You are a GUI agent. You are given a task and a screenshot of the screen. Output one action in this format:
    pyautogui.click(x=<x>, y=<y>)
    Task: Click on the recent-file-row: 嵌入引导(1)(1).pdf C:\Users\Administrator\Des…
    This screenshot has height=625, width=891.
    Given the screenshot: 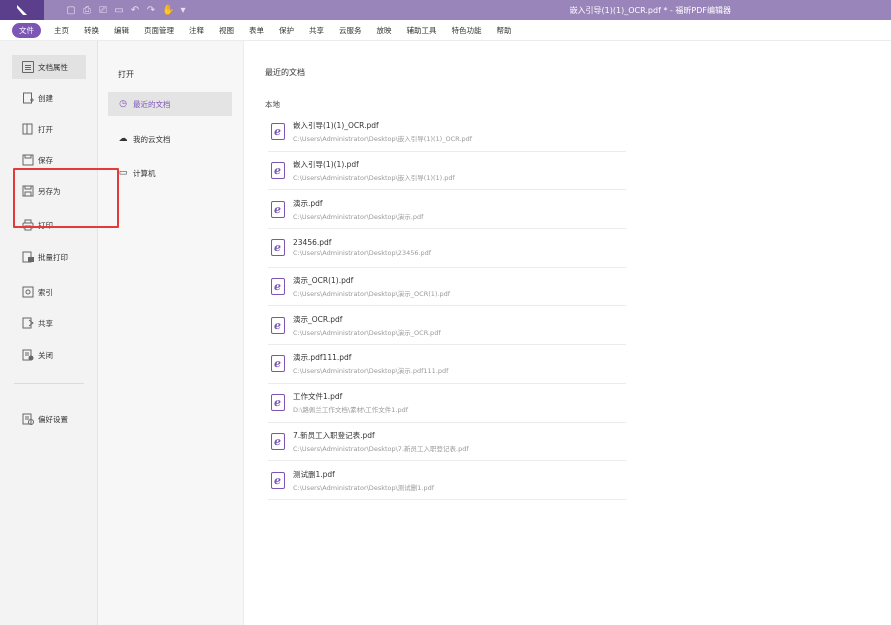 What is the action you would take?
    pyautogui.click(x=447, y=171)
    